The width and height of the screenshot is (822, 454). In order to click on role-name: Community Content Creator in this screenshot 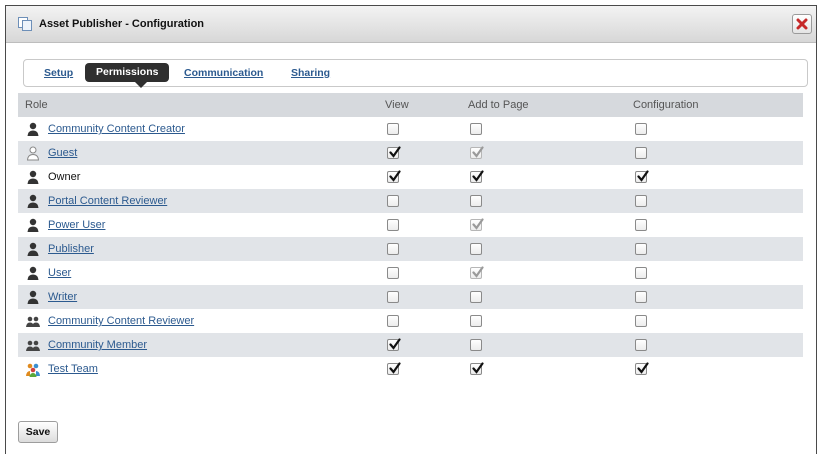, I will do `click(116, 129)`.